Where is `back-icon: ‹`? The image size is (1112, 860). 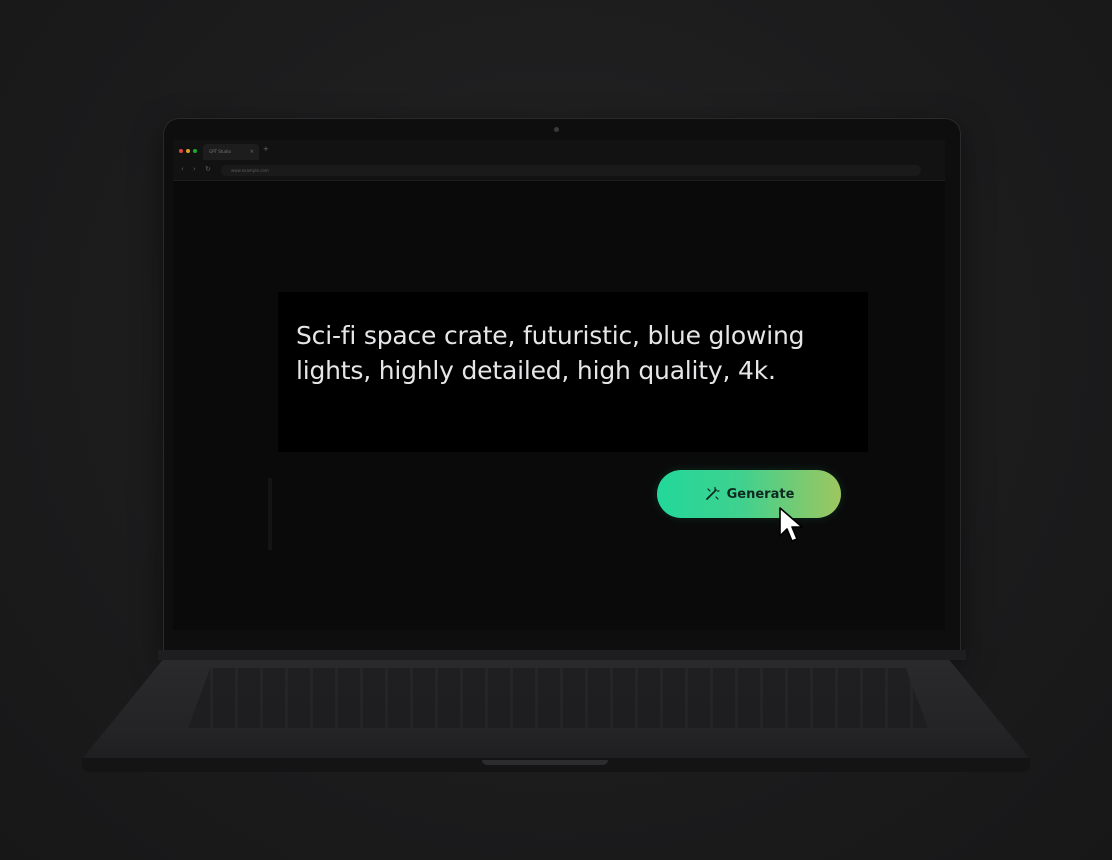 back-icon: ‹ is located at coordinates (182, 169).